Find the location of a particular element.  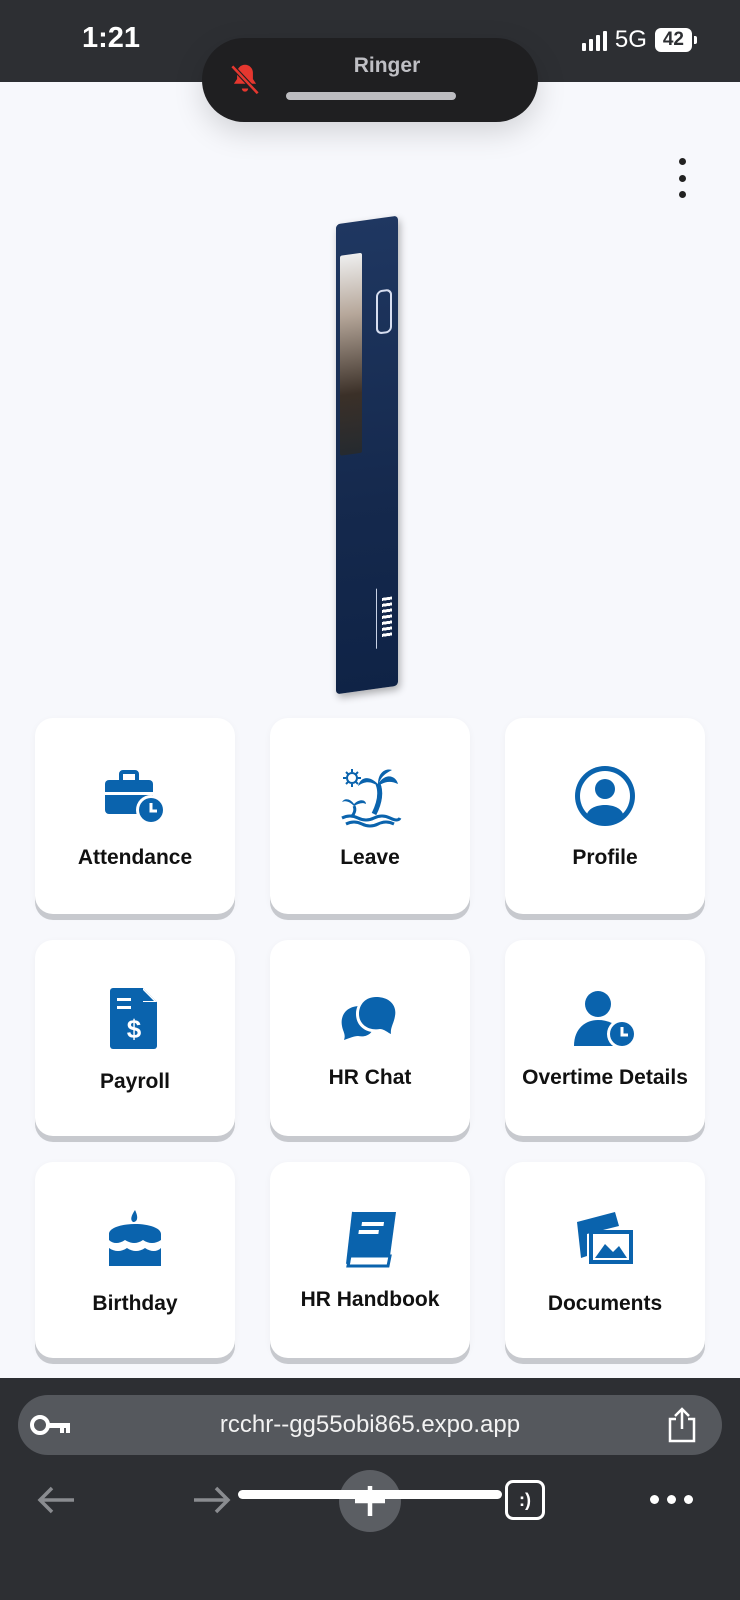

birthday-cake-icon is located at coordinates (135, 1238).